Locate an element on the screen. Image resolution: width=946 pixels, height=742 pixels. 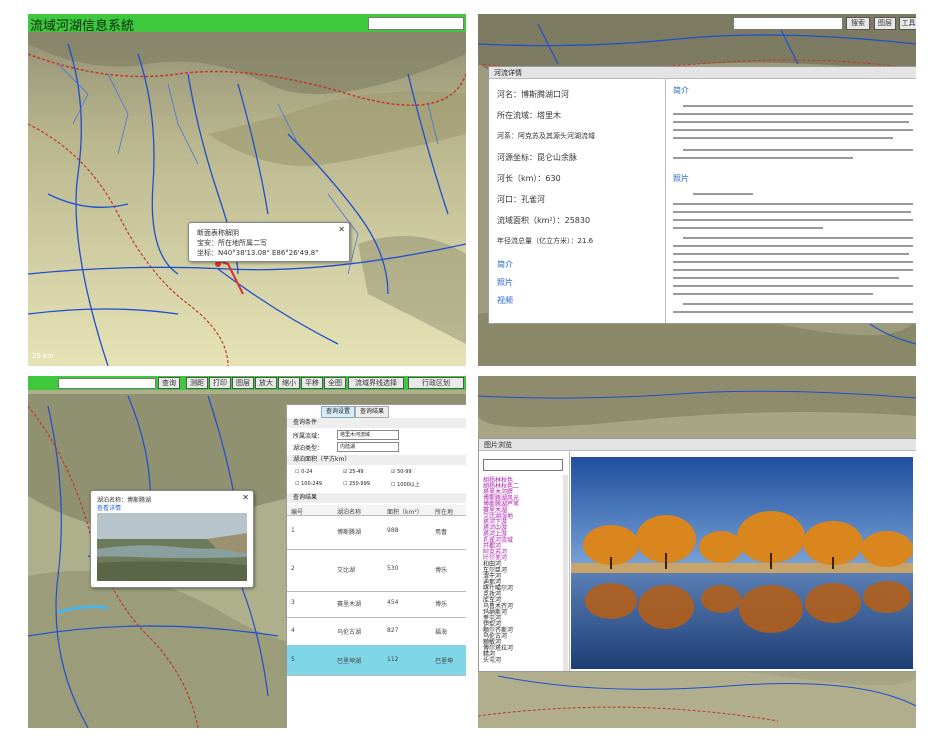
field-basin: 所在流域：塔里木 is located at coordinates (529, 115).